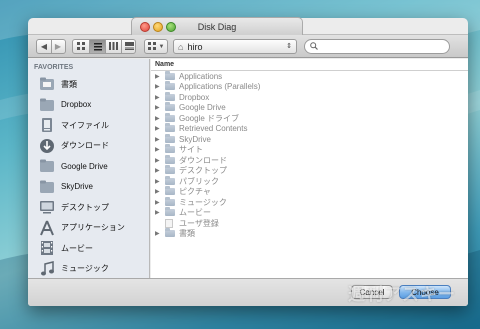  I want to click on file-row: ▶ Applications, so click(309, 76).